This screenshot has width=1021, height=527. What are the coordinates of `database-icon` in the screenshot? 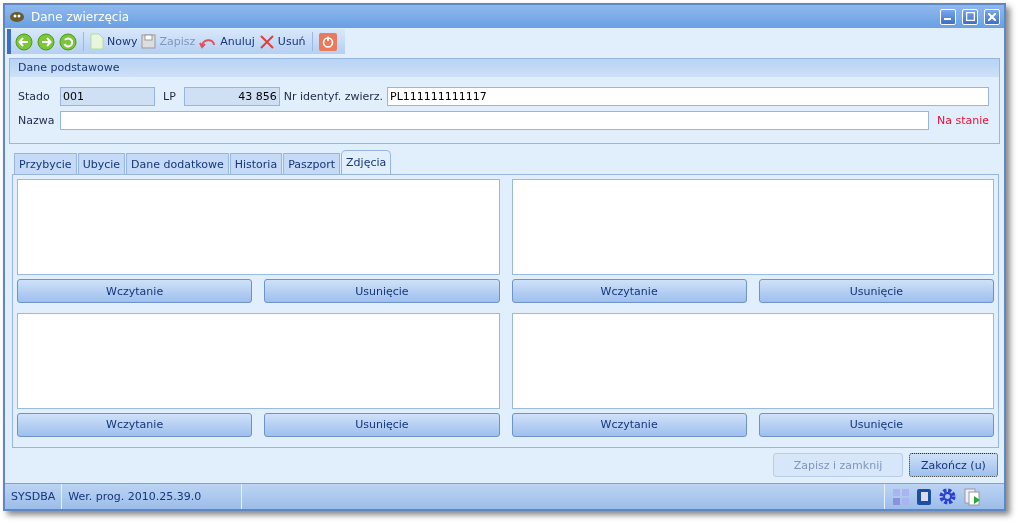 It's located at (924, 496).